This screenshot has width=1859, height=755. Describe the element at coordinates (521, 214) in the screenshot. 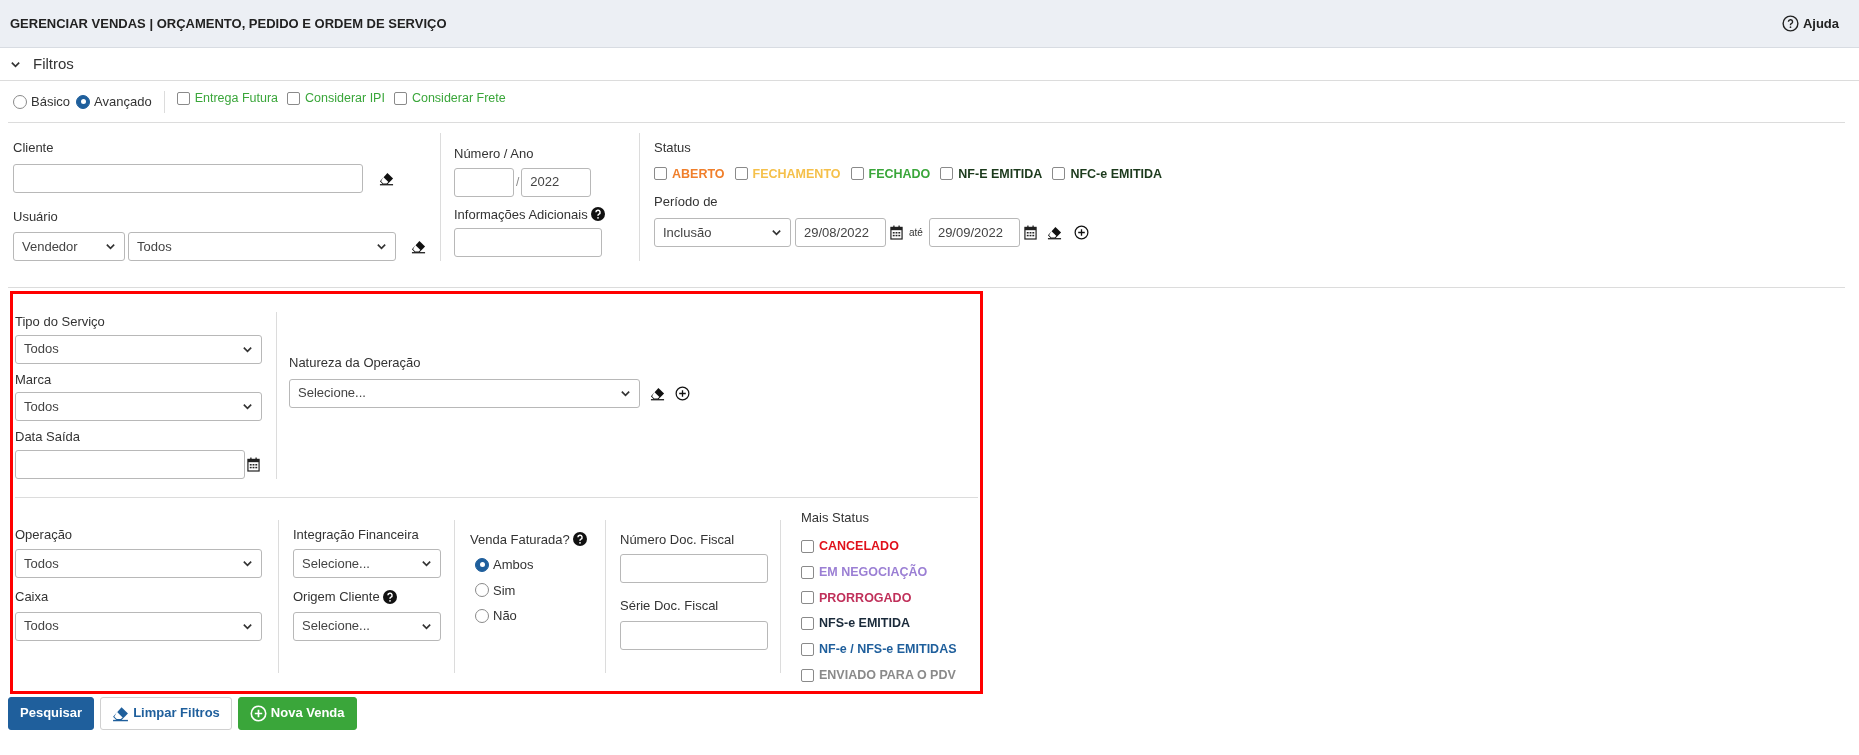

I see `field-label: Informações Adicionais` at that location.